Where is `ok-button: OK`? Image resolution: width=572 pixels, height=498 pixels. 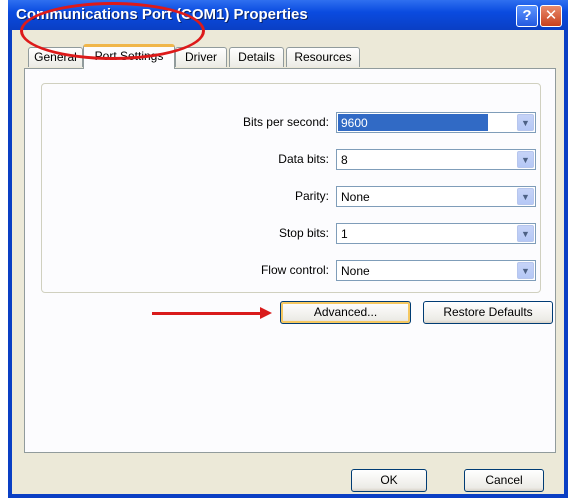
ok-button: OK is located at coordinates (389, 480).